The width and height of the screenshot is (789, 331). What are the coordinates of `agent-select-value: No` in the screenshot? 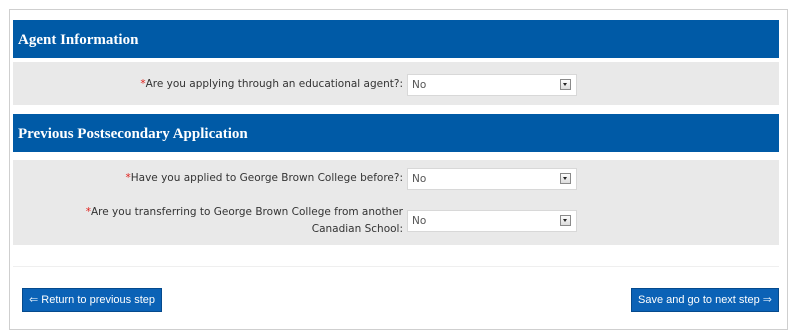 It's located at (419, 85).